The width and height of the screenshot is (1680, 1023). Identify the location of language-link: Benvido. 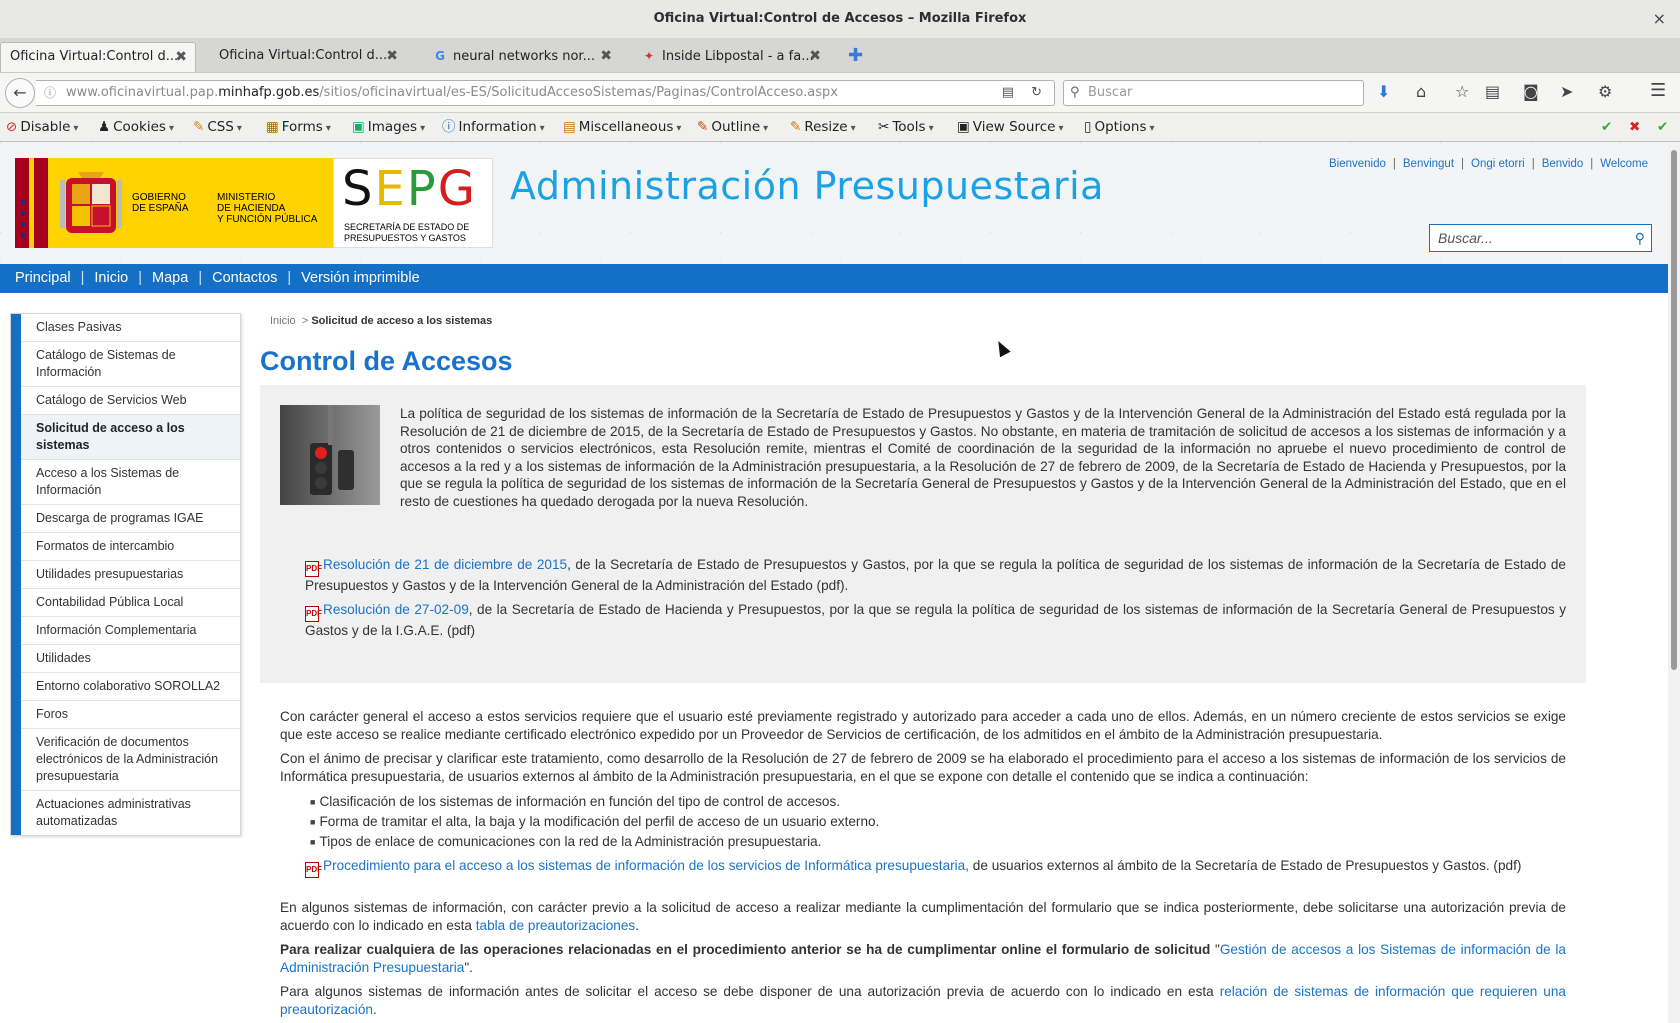
(1563, 164).